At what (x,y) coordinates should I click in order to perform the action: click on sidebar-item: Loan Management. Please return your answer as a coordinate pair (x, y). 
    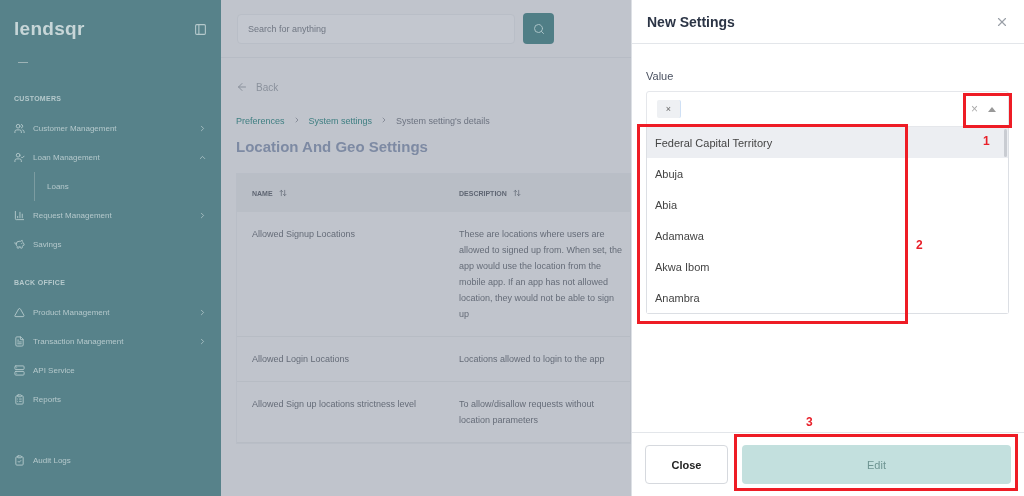
    Looking at the image, I should click on (110, 157).